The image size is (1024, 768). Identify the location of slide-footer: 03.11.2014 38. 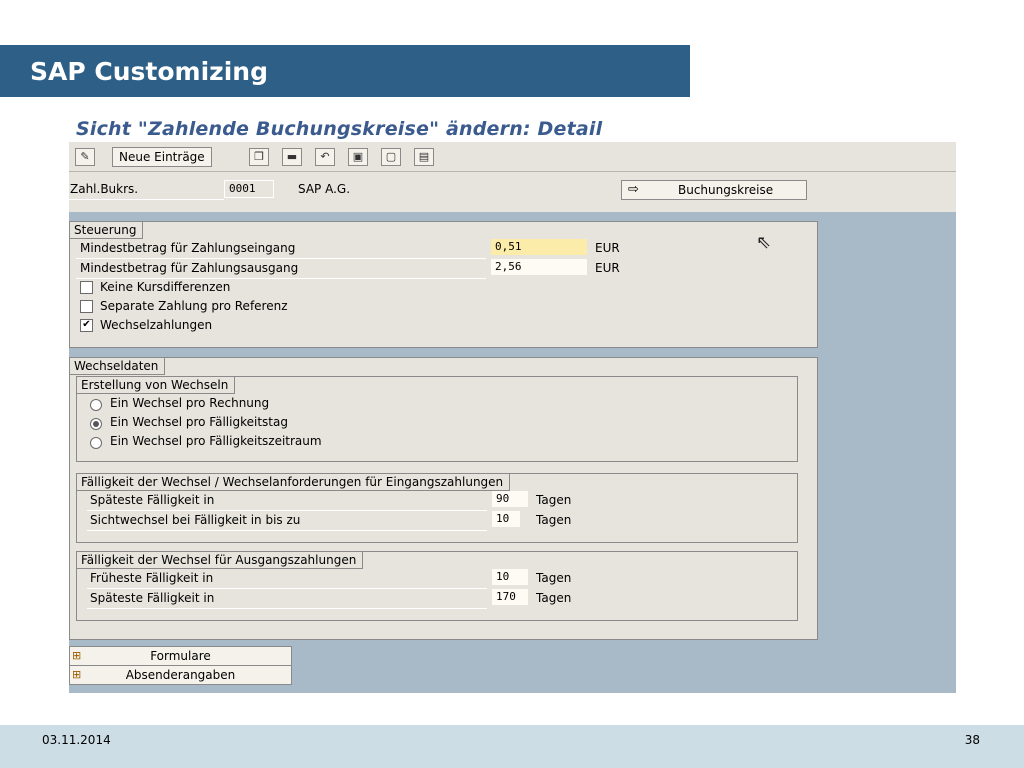
(512, 746).